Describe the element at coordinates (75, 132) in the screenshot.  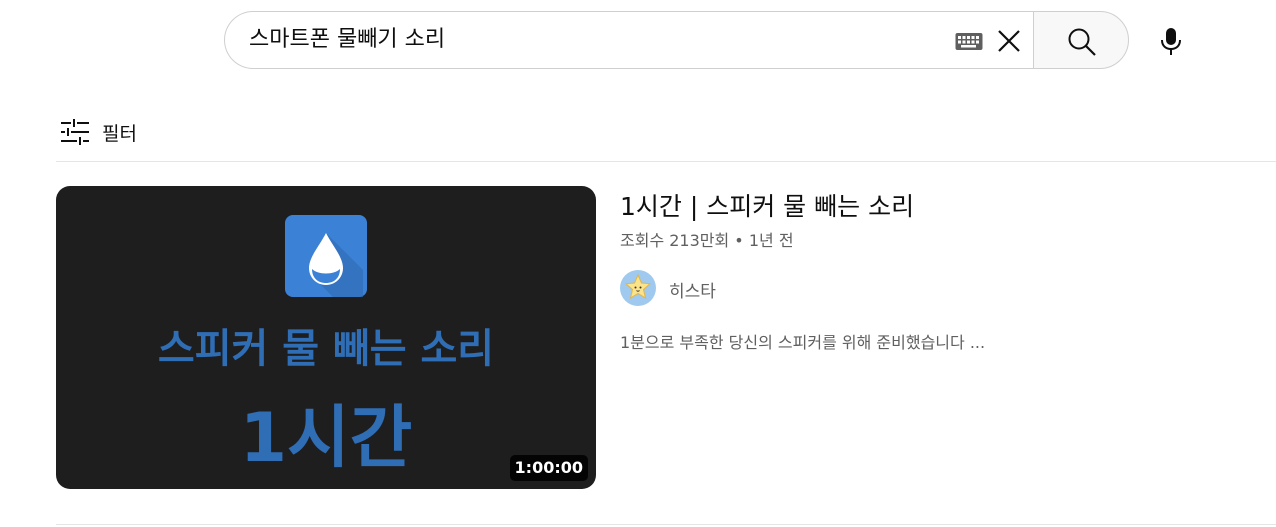
I see `sliders-icon` at that location.